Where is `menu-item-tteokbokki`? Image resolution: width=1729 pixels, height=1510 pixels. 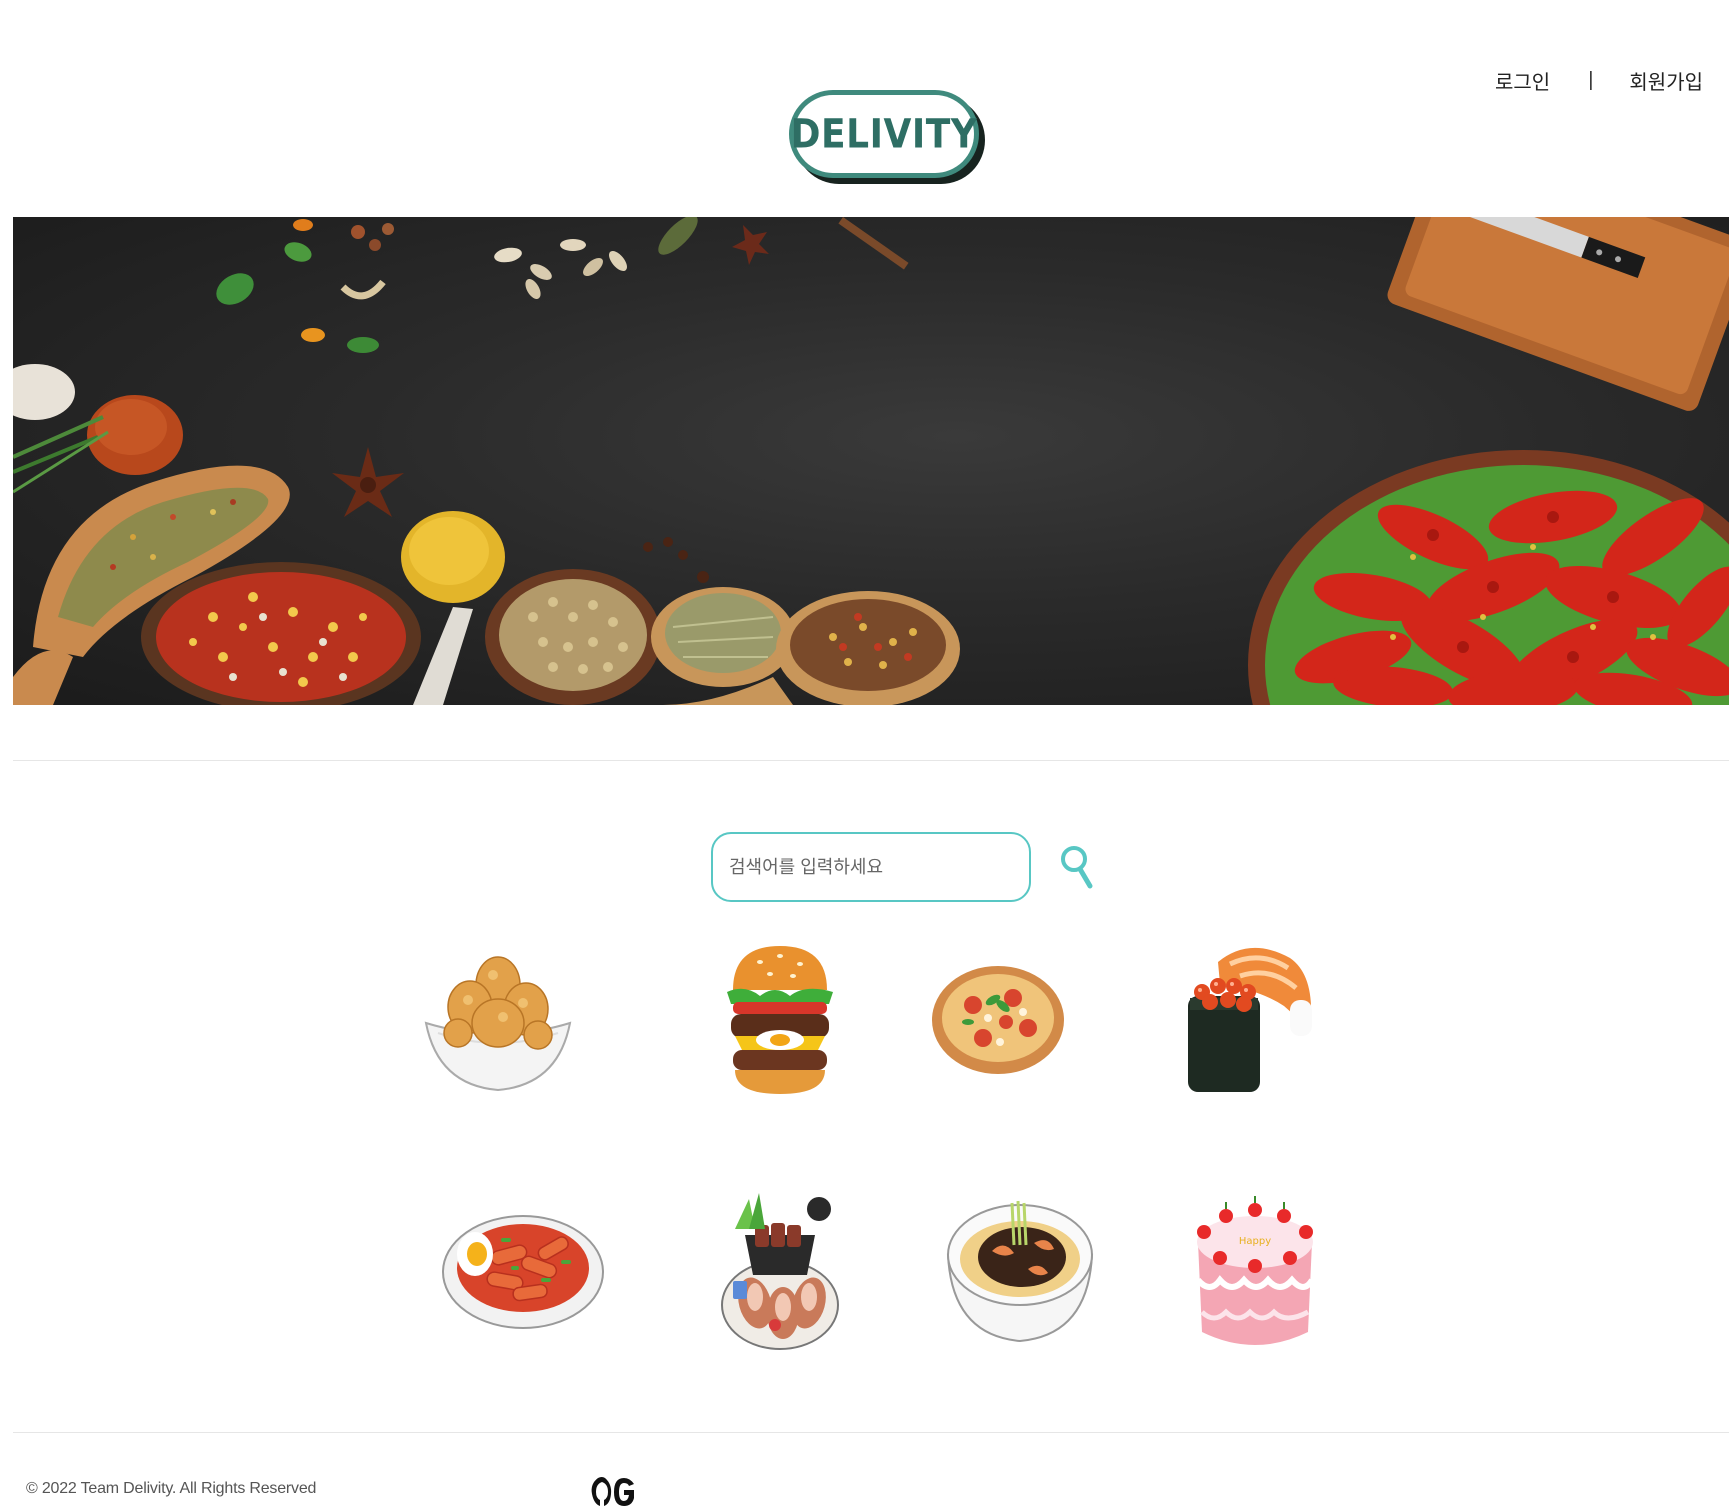 menu-item-tteokbokki is located at coordinates (523, 1270).